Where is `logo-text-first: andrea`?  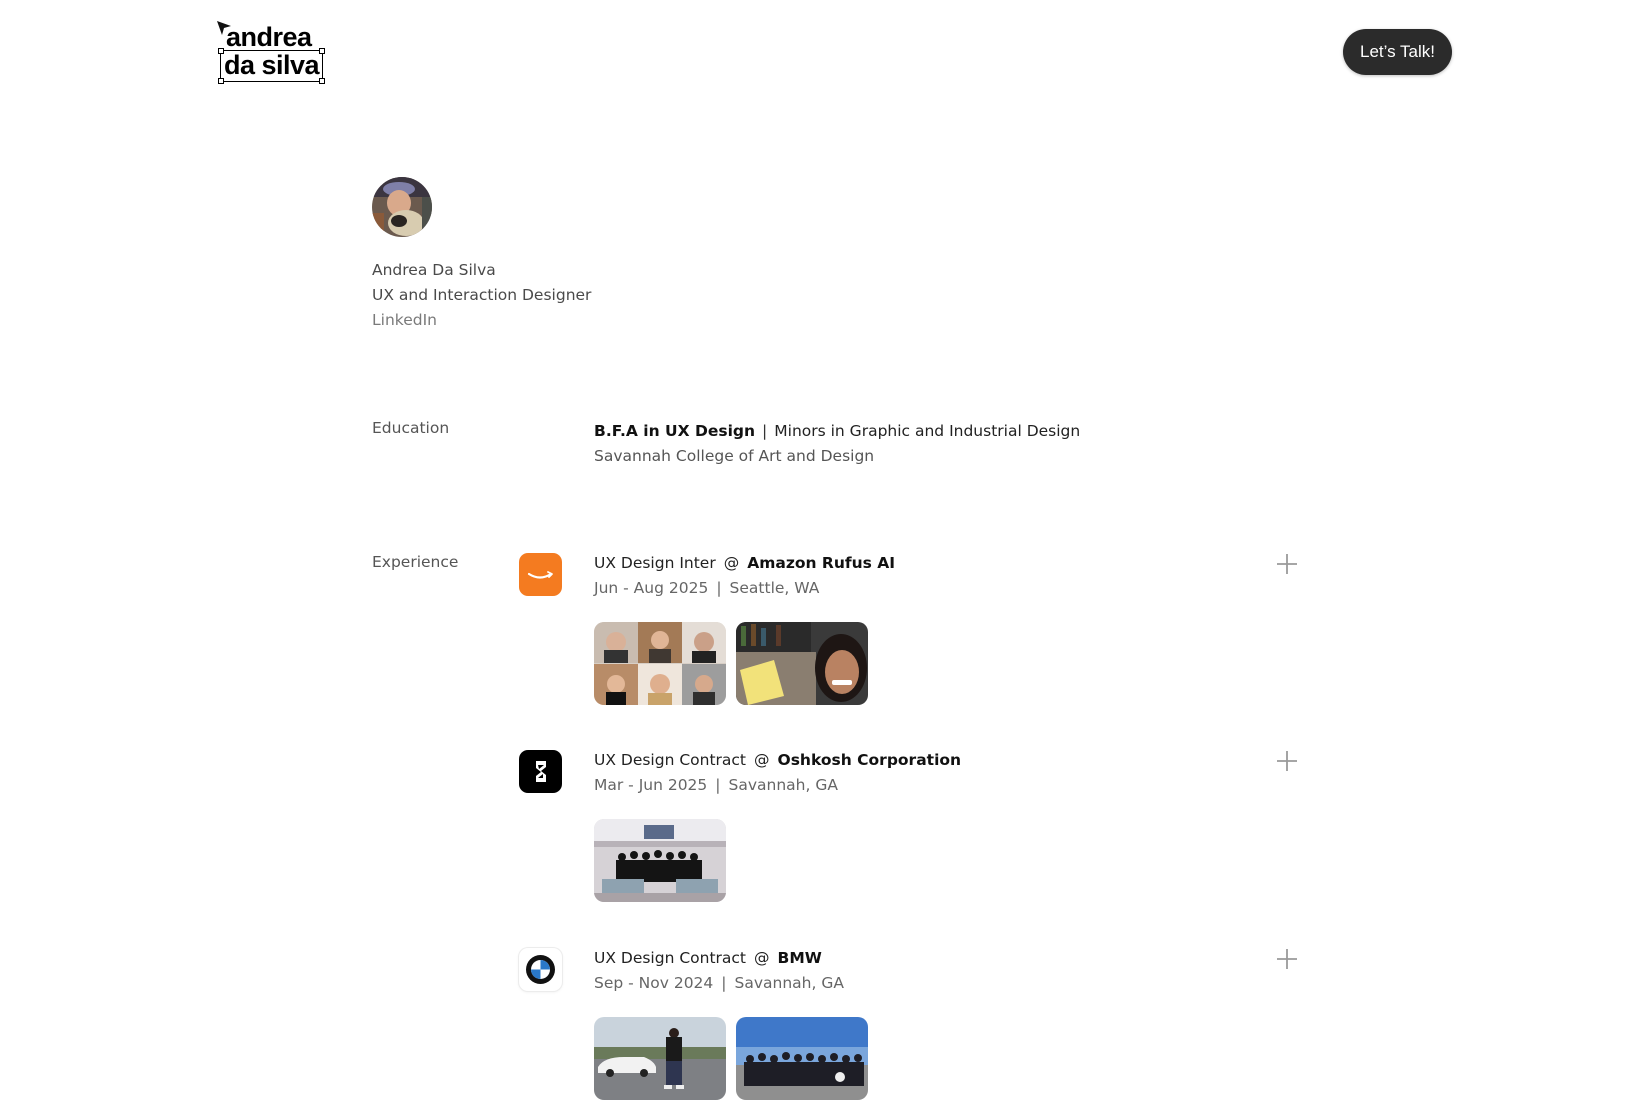
logo-text-first: andrea is located at coordinates (269, 37).